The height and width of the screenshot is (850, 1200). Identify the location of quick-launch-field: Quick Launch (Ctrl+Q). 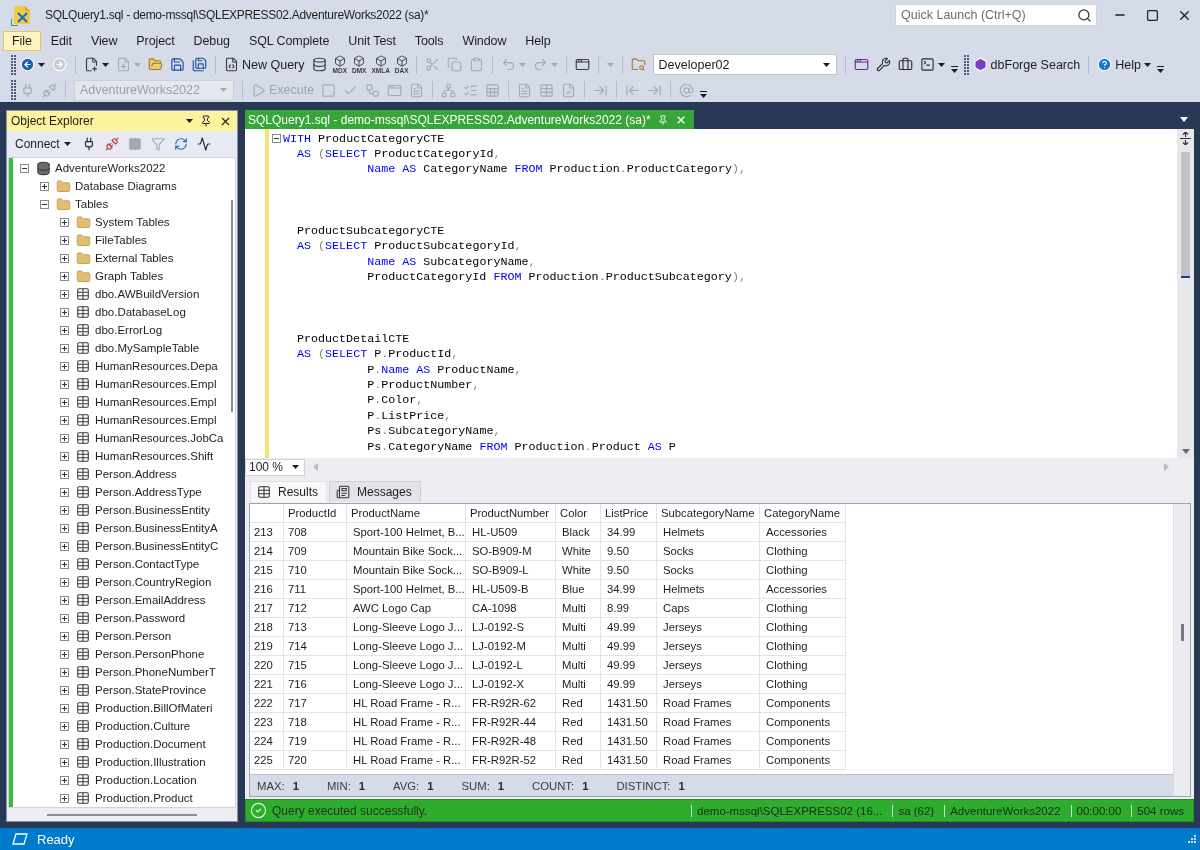
(996, 15).